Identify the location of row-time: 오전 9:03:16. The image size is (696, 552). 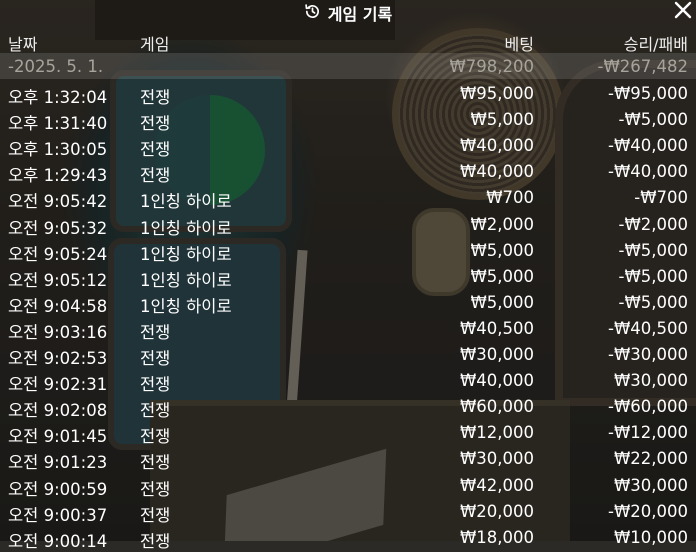
(58, 332).